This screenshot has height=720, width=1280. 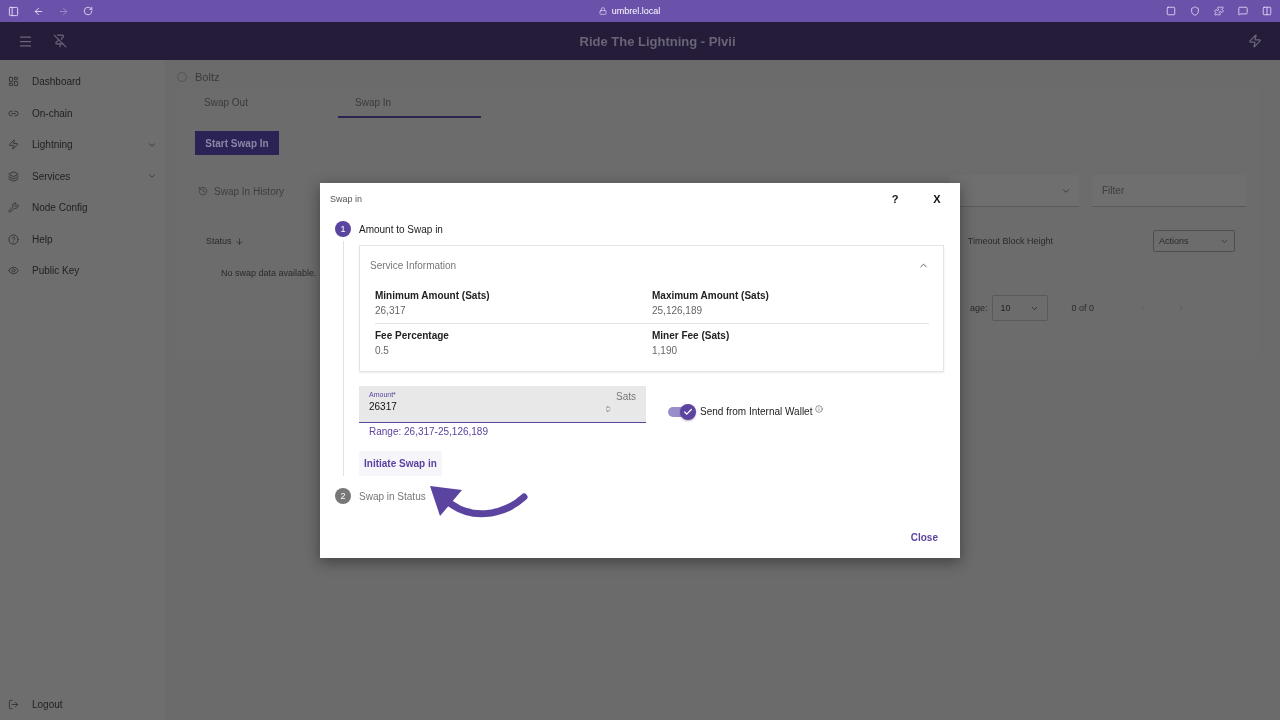 What do you see at coordinates (82, 208) in the screenshot?
I see `sidebar-item: Node Config` at bounding box center [82, 208].